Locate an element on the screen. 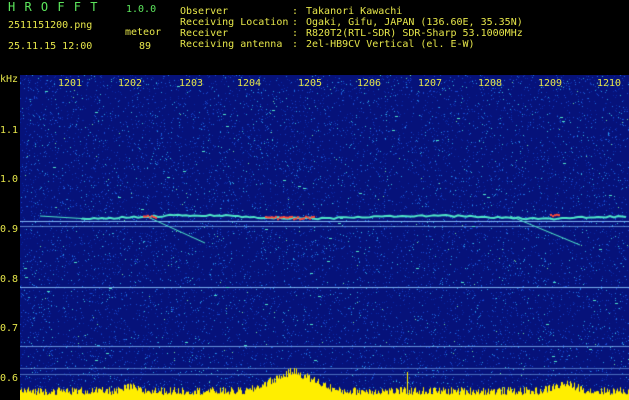 The width and height of the screenshot is (629, 400). y-tick-label: 1.0 is located at coordinates (9, 179).